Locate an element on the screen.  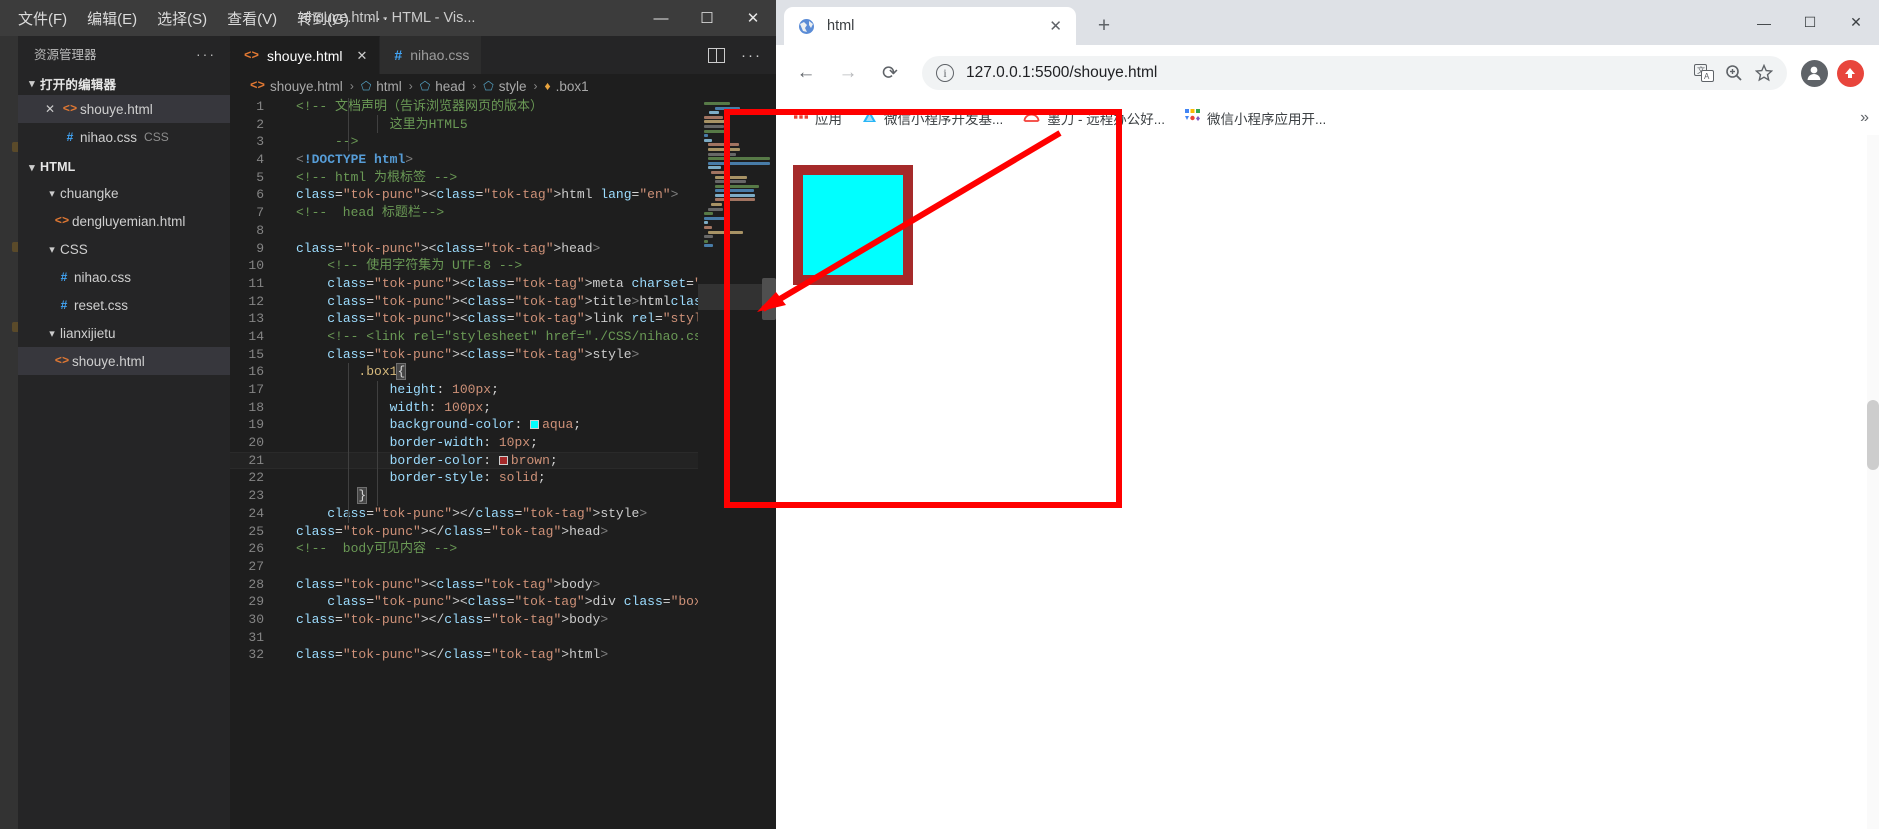
breadcrumb-item-style: ⬠ style is located at coordinates (504, 86).